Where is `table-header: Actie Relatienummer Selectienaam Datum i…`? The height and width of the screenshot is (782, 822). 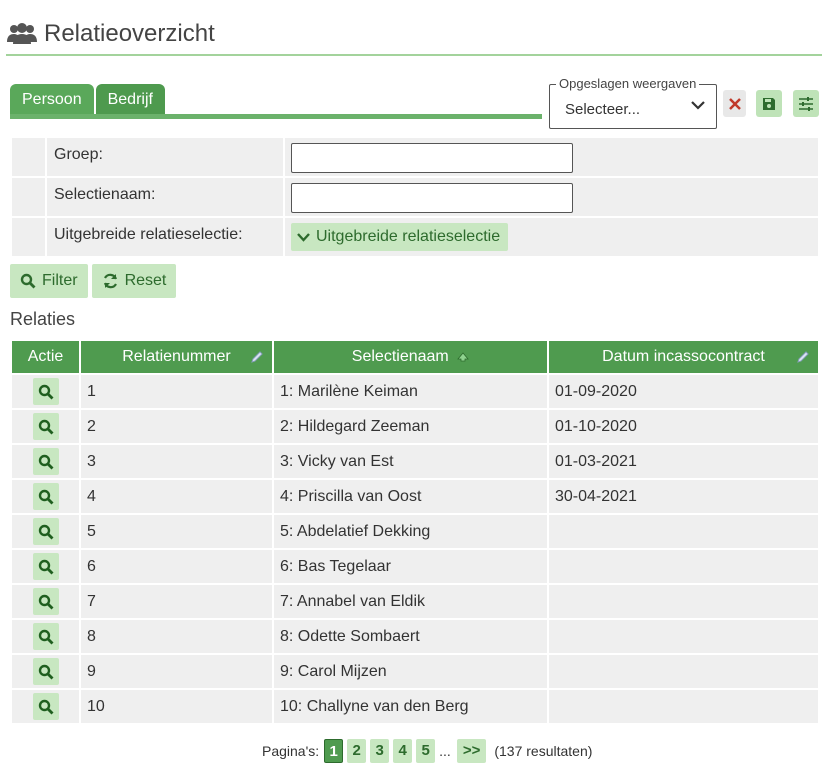
table-header: Actie Relatienummer Selectienaam Datum i… is located at coordinates (415, 357).